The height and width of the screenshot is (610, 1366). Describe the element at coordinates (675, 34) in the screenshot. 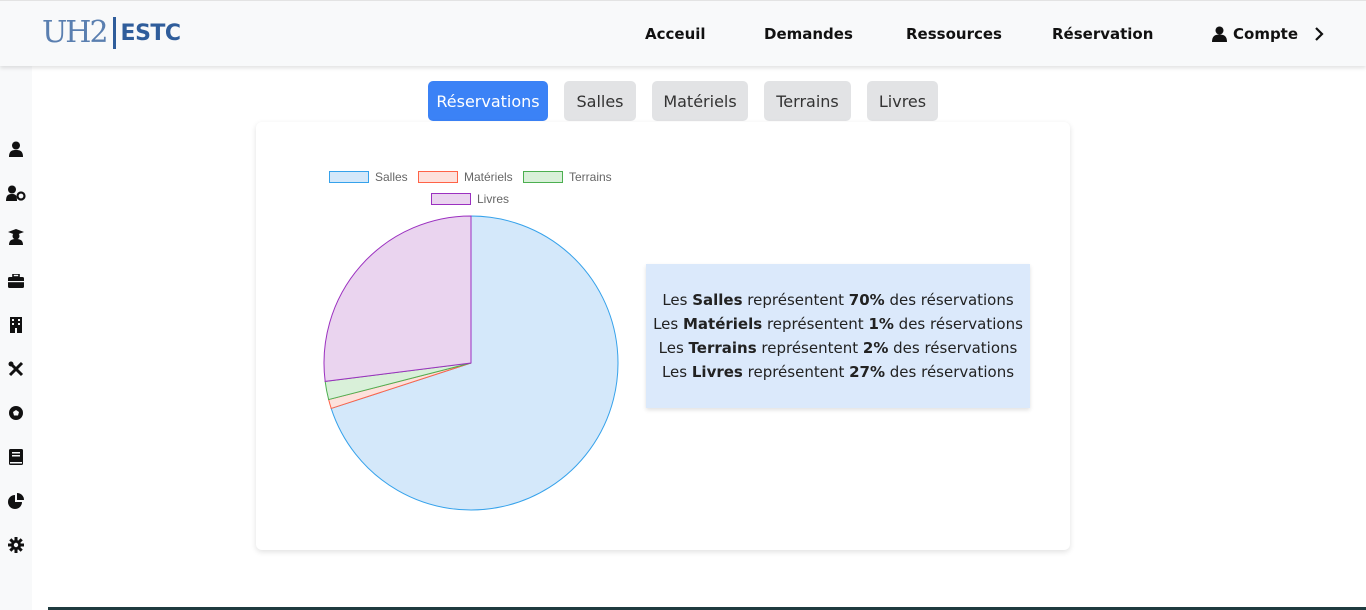

I see `nav-acceuil: Acceuil` at that location.